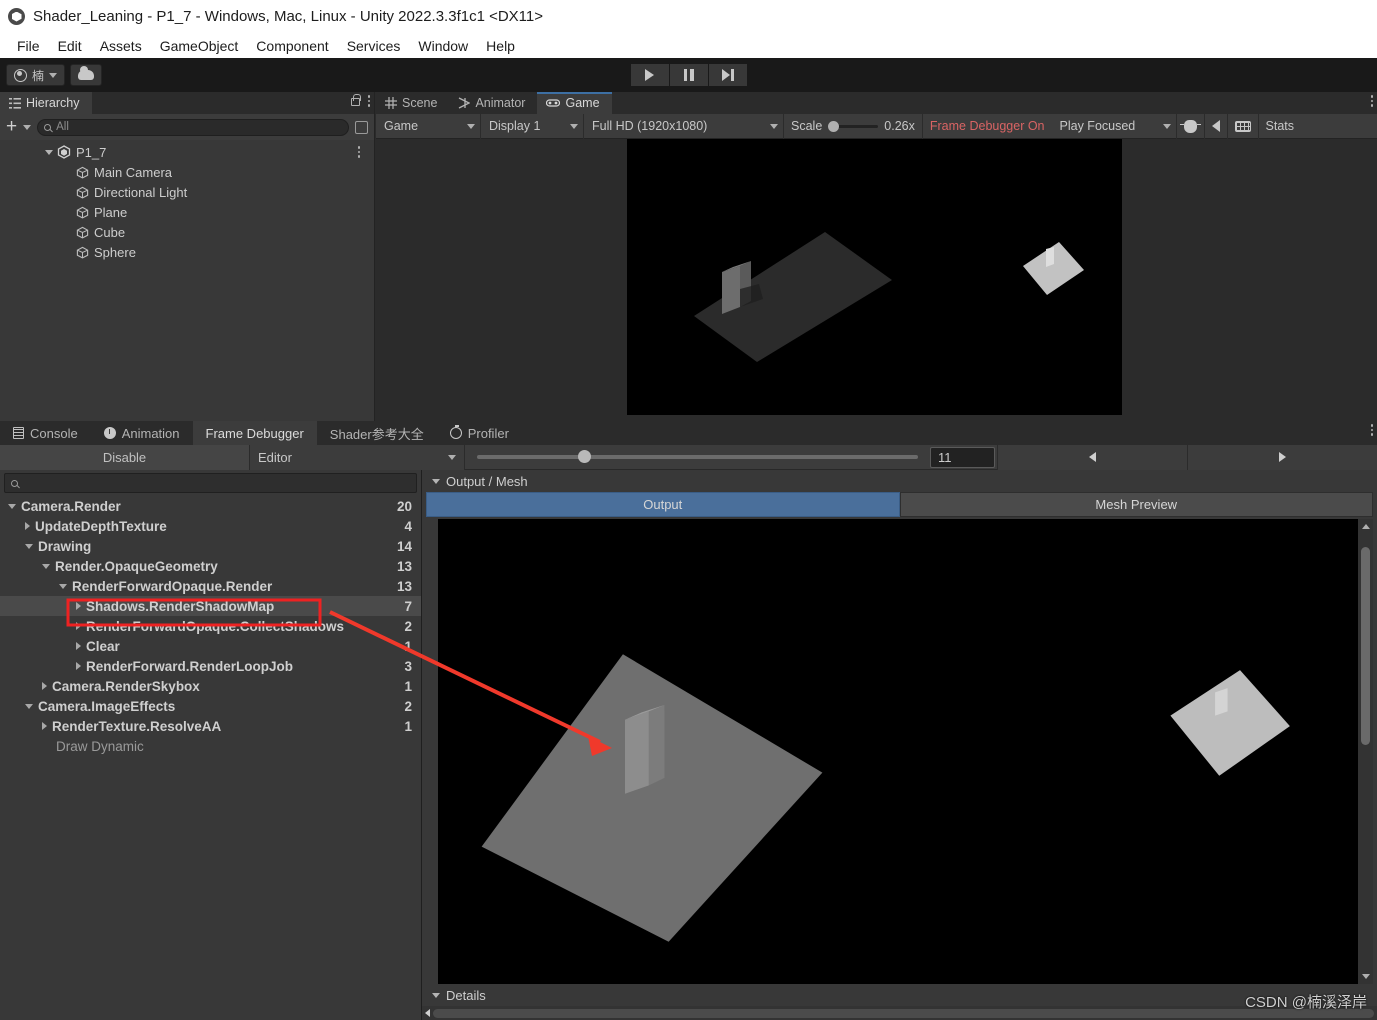  What do you see at coordinates (187, 212) in the screenshot?
I see `hierarchy-item-plane: Plane` at bounding box center [187, 212].